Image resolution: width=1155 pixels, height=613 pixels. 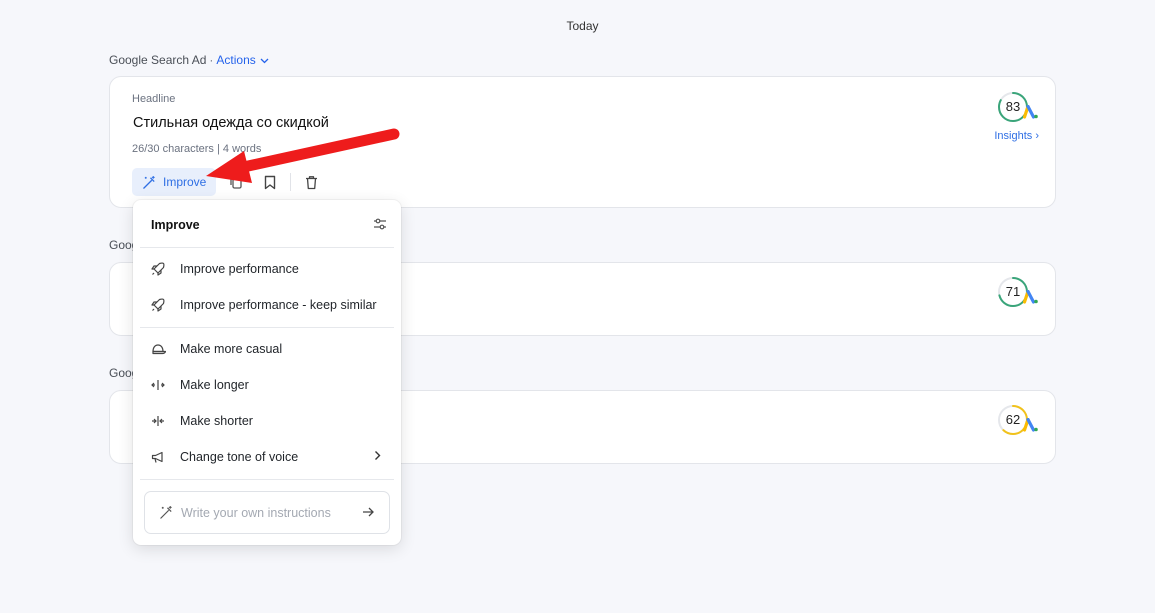 I want to click on chevron-right-icon, so click(x=378, y=455).